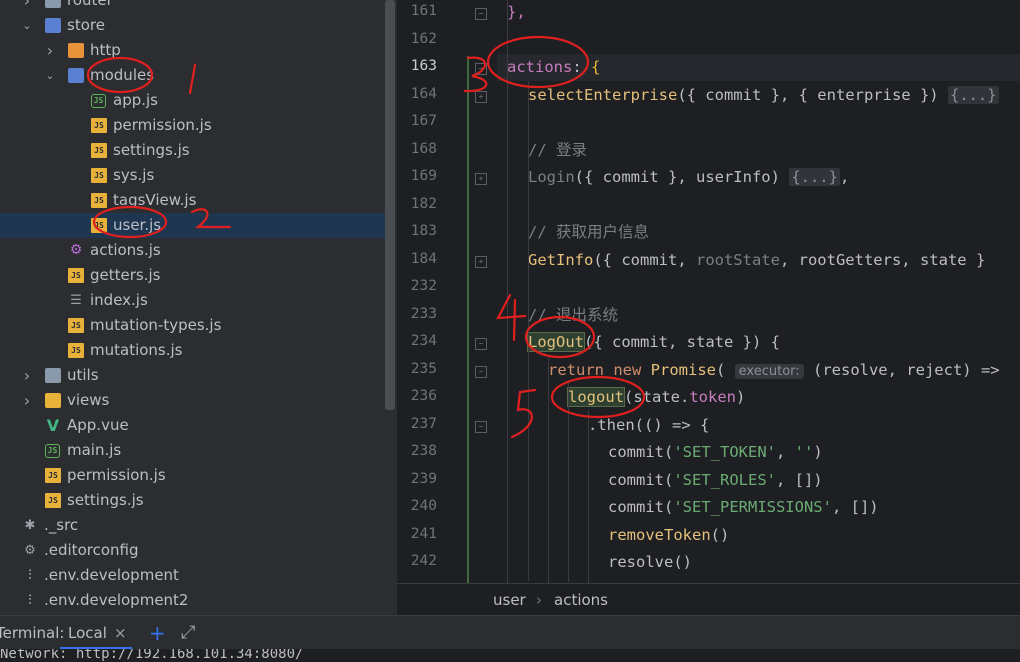  I want to click on line-number: 163, so click(423, 66).